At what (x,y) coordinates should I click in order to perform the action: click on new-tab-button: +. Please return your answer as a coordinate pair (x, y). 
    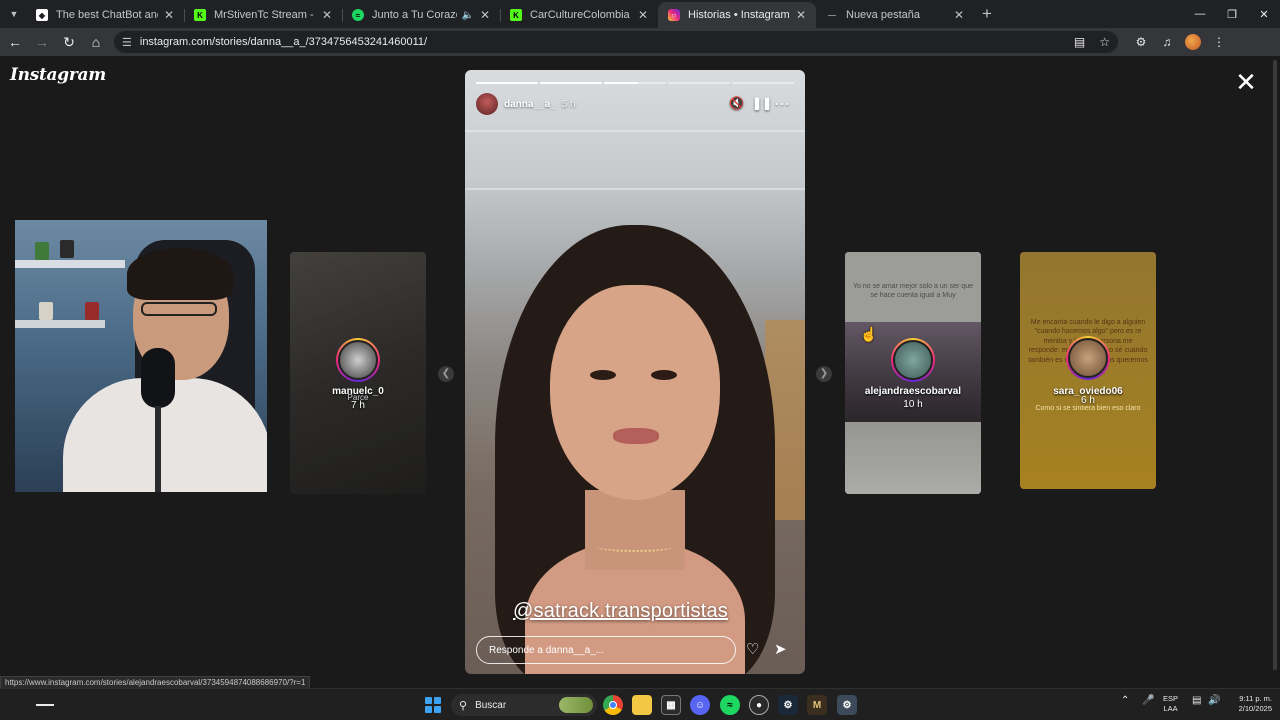
    Looking at the image, I should click on (987, 14).